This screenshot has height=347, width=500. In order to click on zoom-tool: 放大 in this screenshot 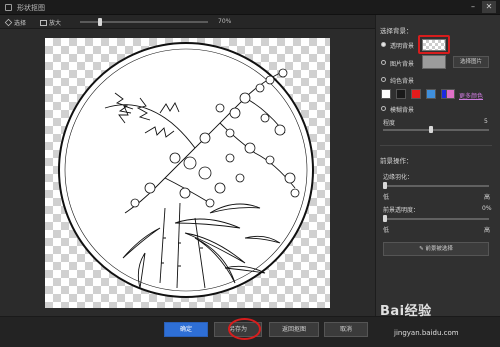, I will do `click(50, 22)`.